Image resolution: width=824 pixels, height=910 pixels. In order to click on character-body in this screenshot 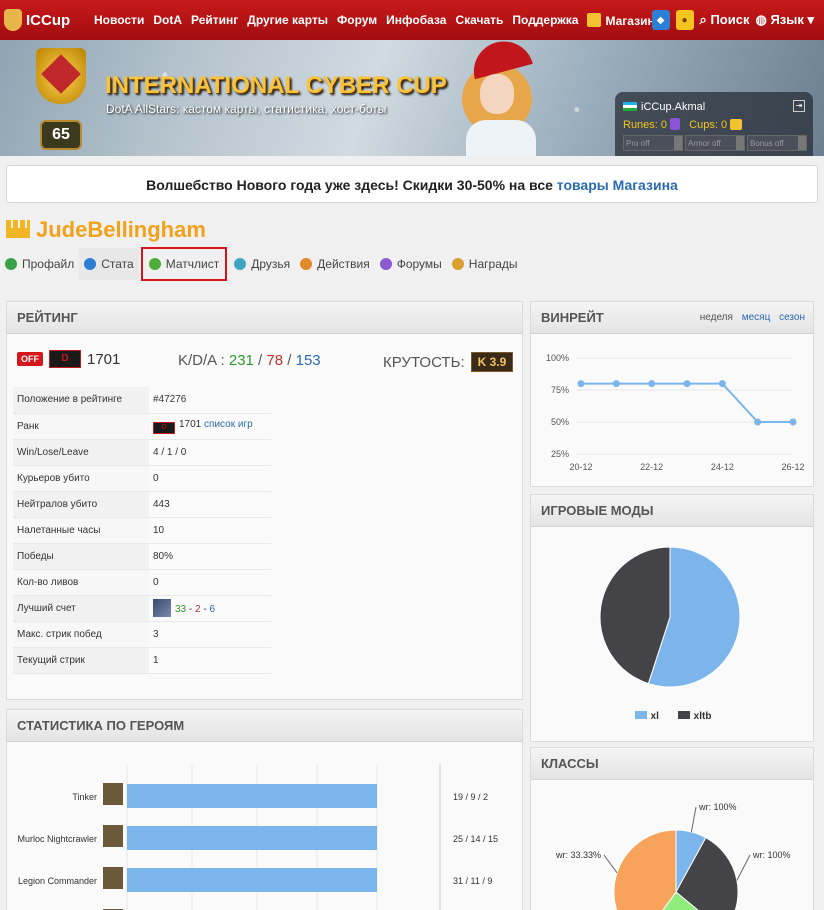, I will do `click(501, 138)`.